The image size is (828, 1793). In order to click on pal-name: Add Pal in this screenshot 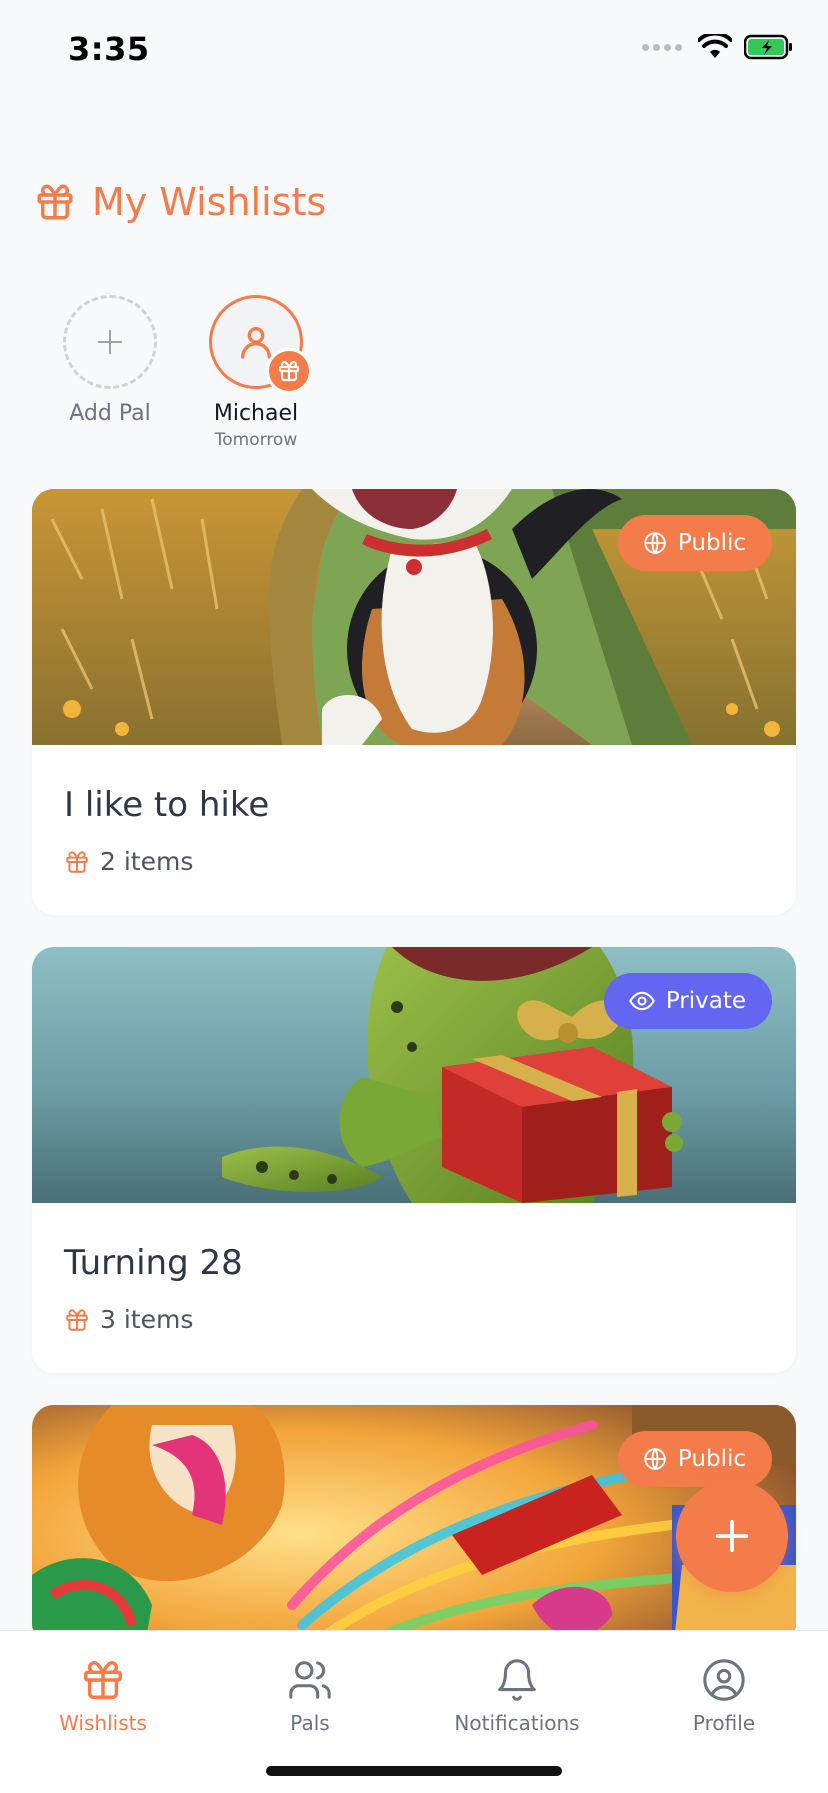, I will do `click(110, 413)`.